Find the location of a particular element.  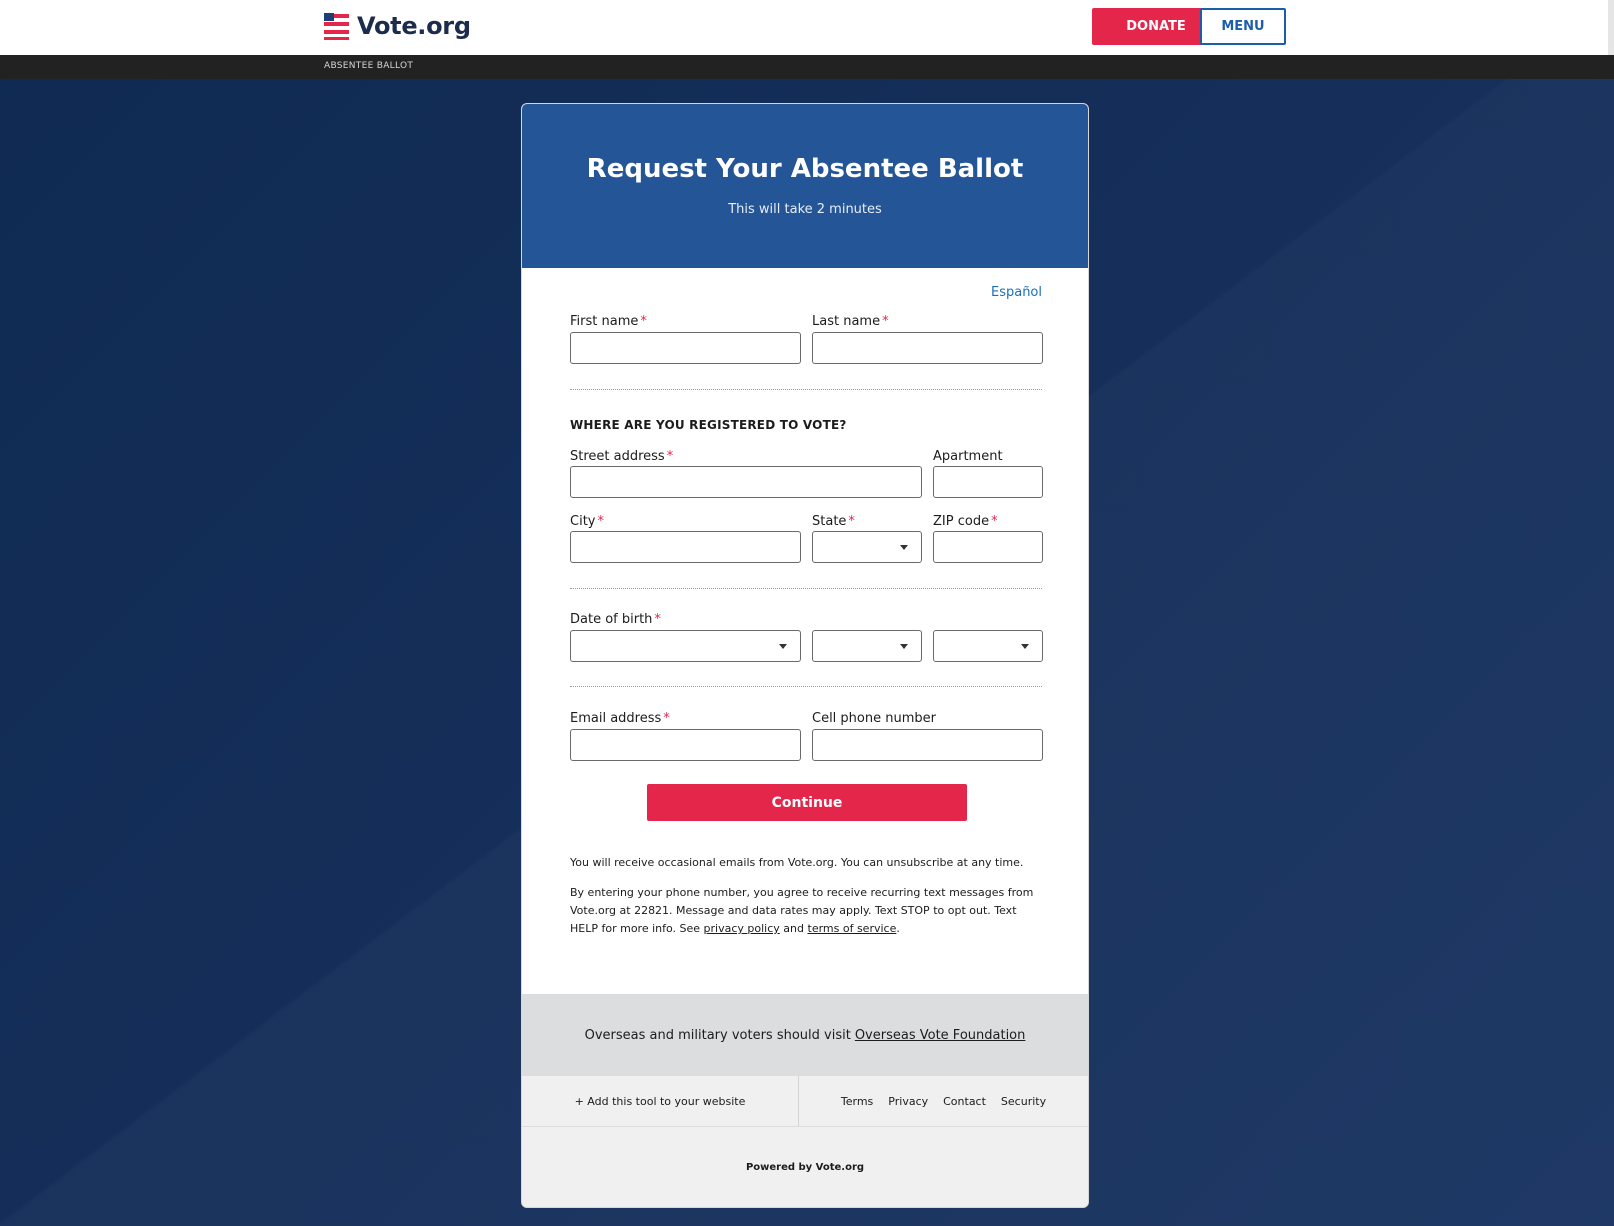

menu-button: MENU is located at coordinates (1243, 26).